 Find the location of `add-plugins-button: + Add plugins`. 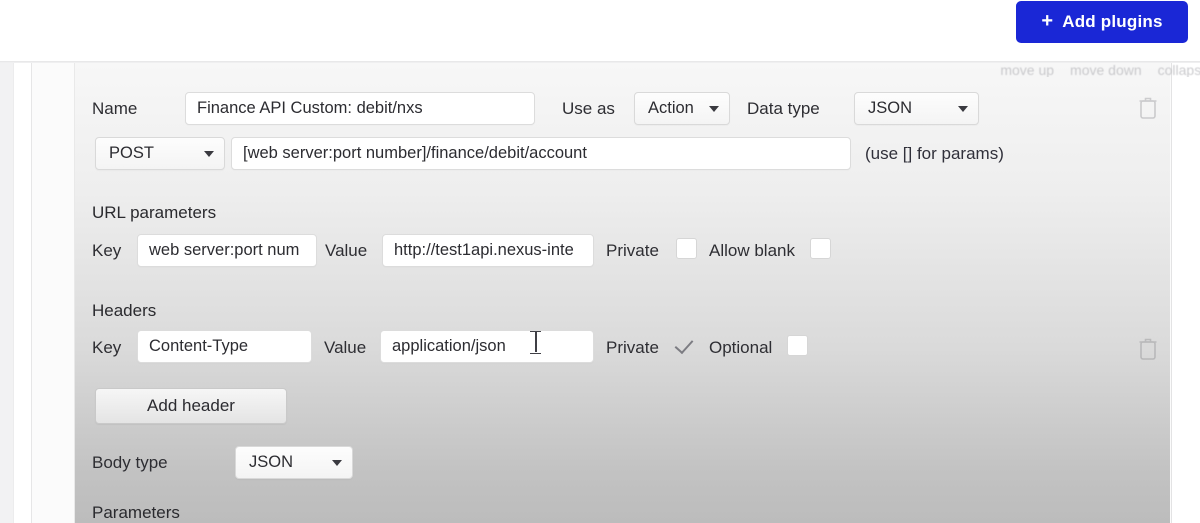

add-plugins-button: + Add plugins is located at coordinates (1102, 22).